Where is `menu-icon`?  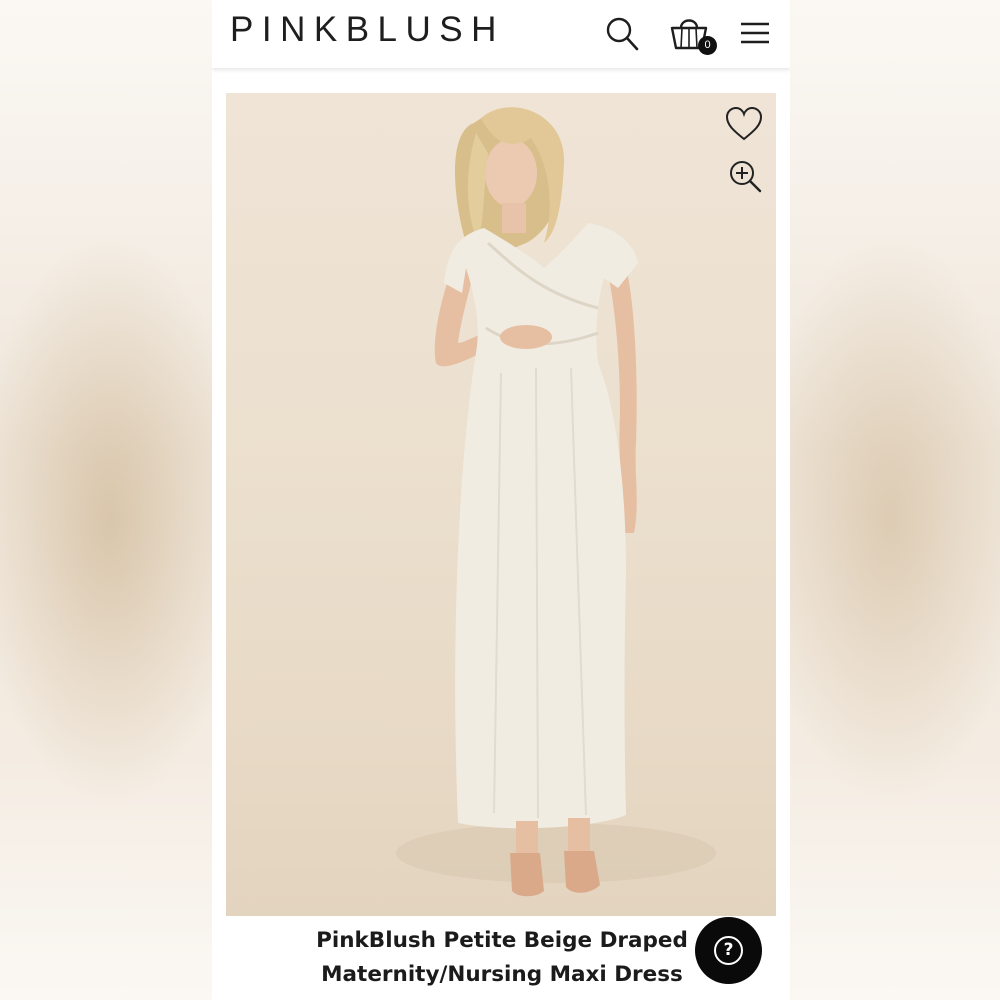
menu-icon is located at coordinates (755, 33).